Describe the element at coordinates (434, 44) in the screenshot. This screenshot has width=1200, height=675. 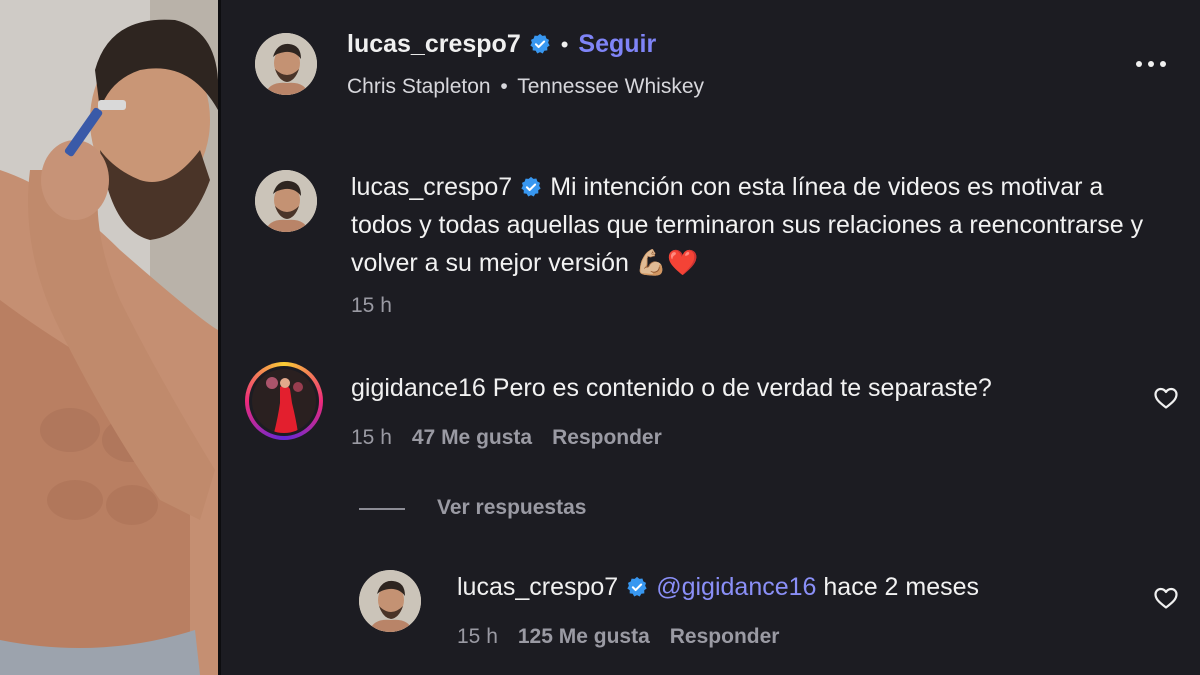
I see `author-username: lucas_crespo7` at that location.